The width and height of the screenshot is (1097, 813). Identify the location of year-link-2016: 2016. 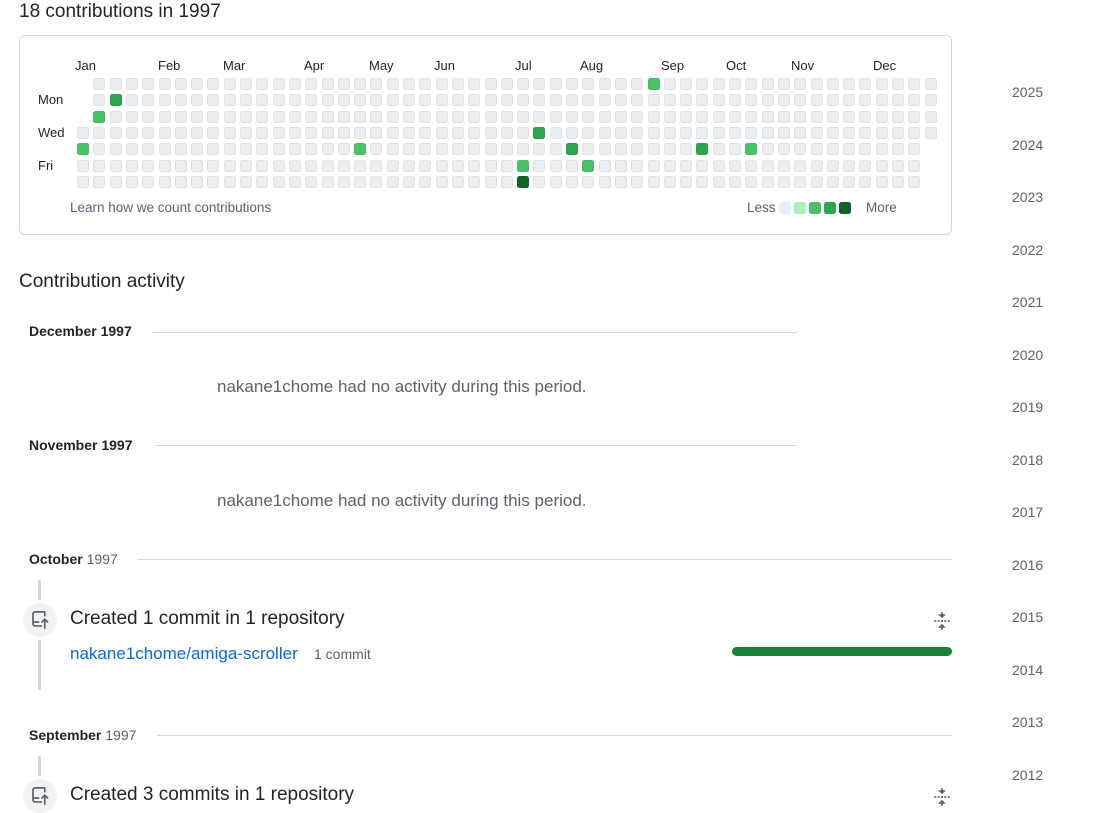
(1027, 565).